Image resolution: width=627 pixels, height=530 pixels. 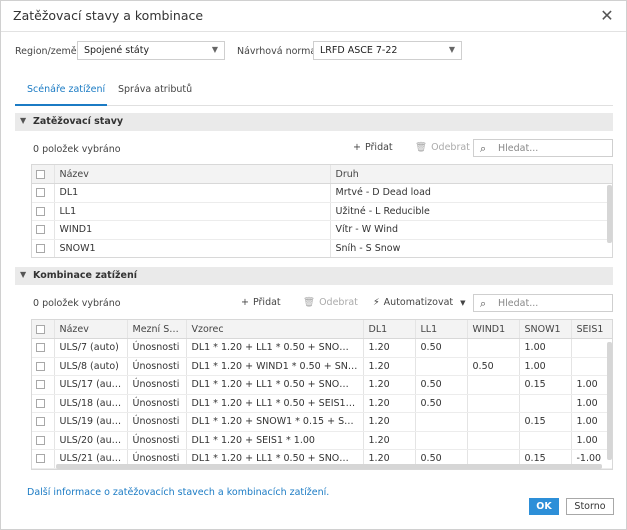 What do you see at coordinates (275, 329) in the screenshot?
I see `column-header-formula: Vzorec` at bounding box center [275, 329].